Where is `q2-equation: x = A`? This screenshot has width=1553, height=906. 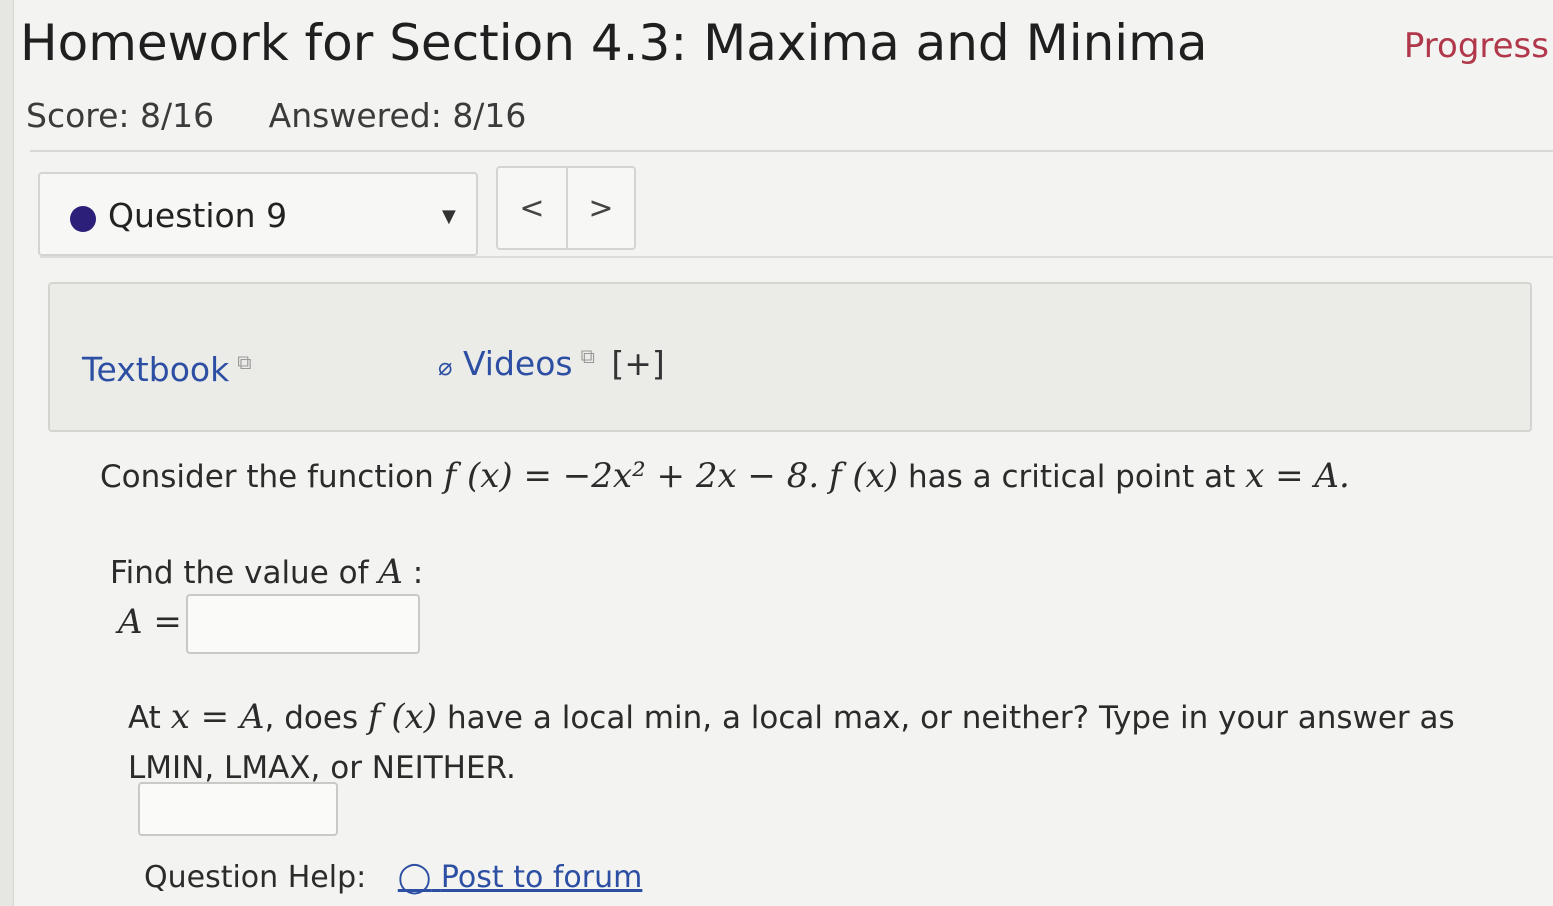 q2-equation: x = A is located at coordinates (217, 717).